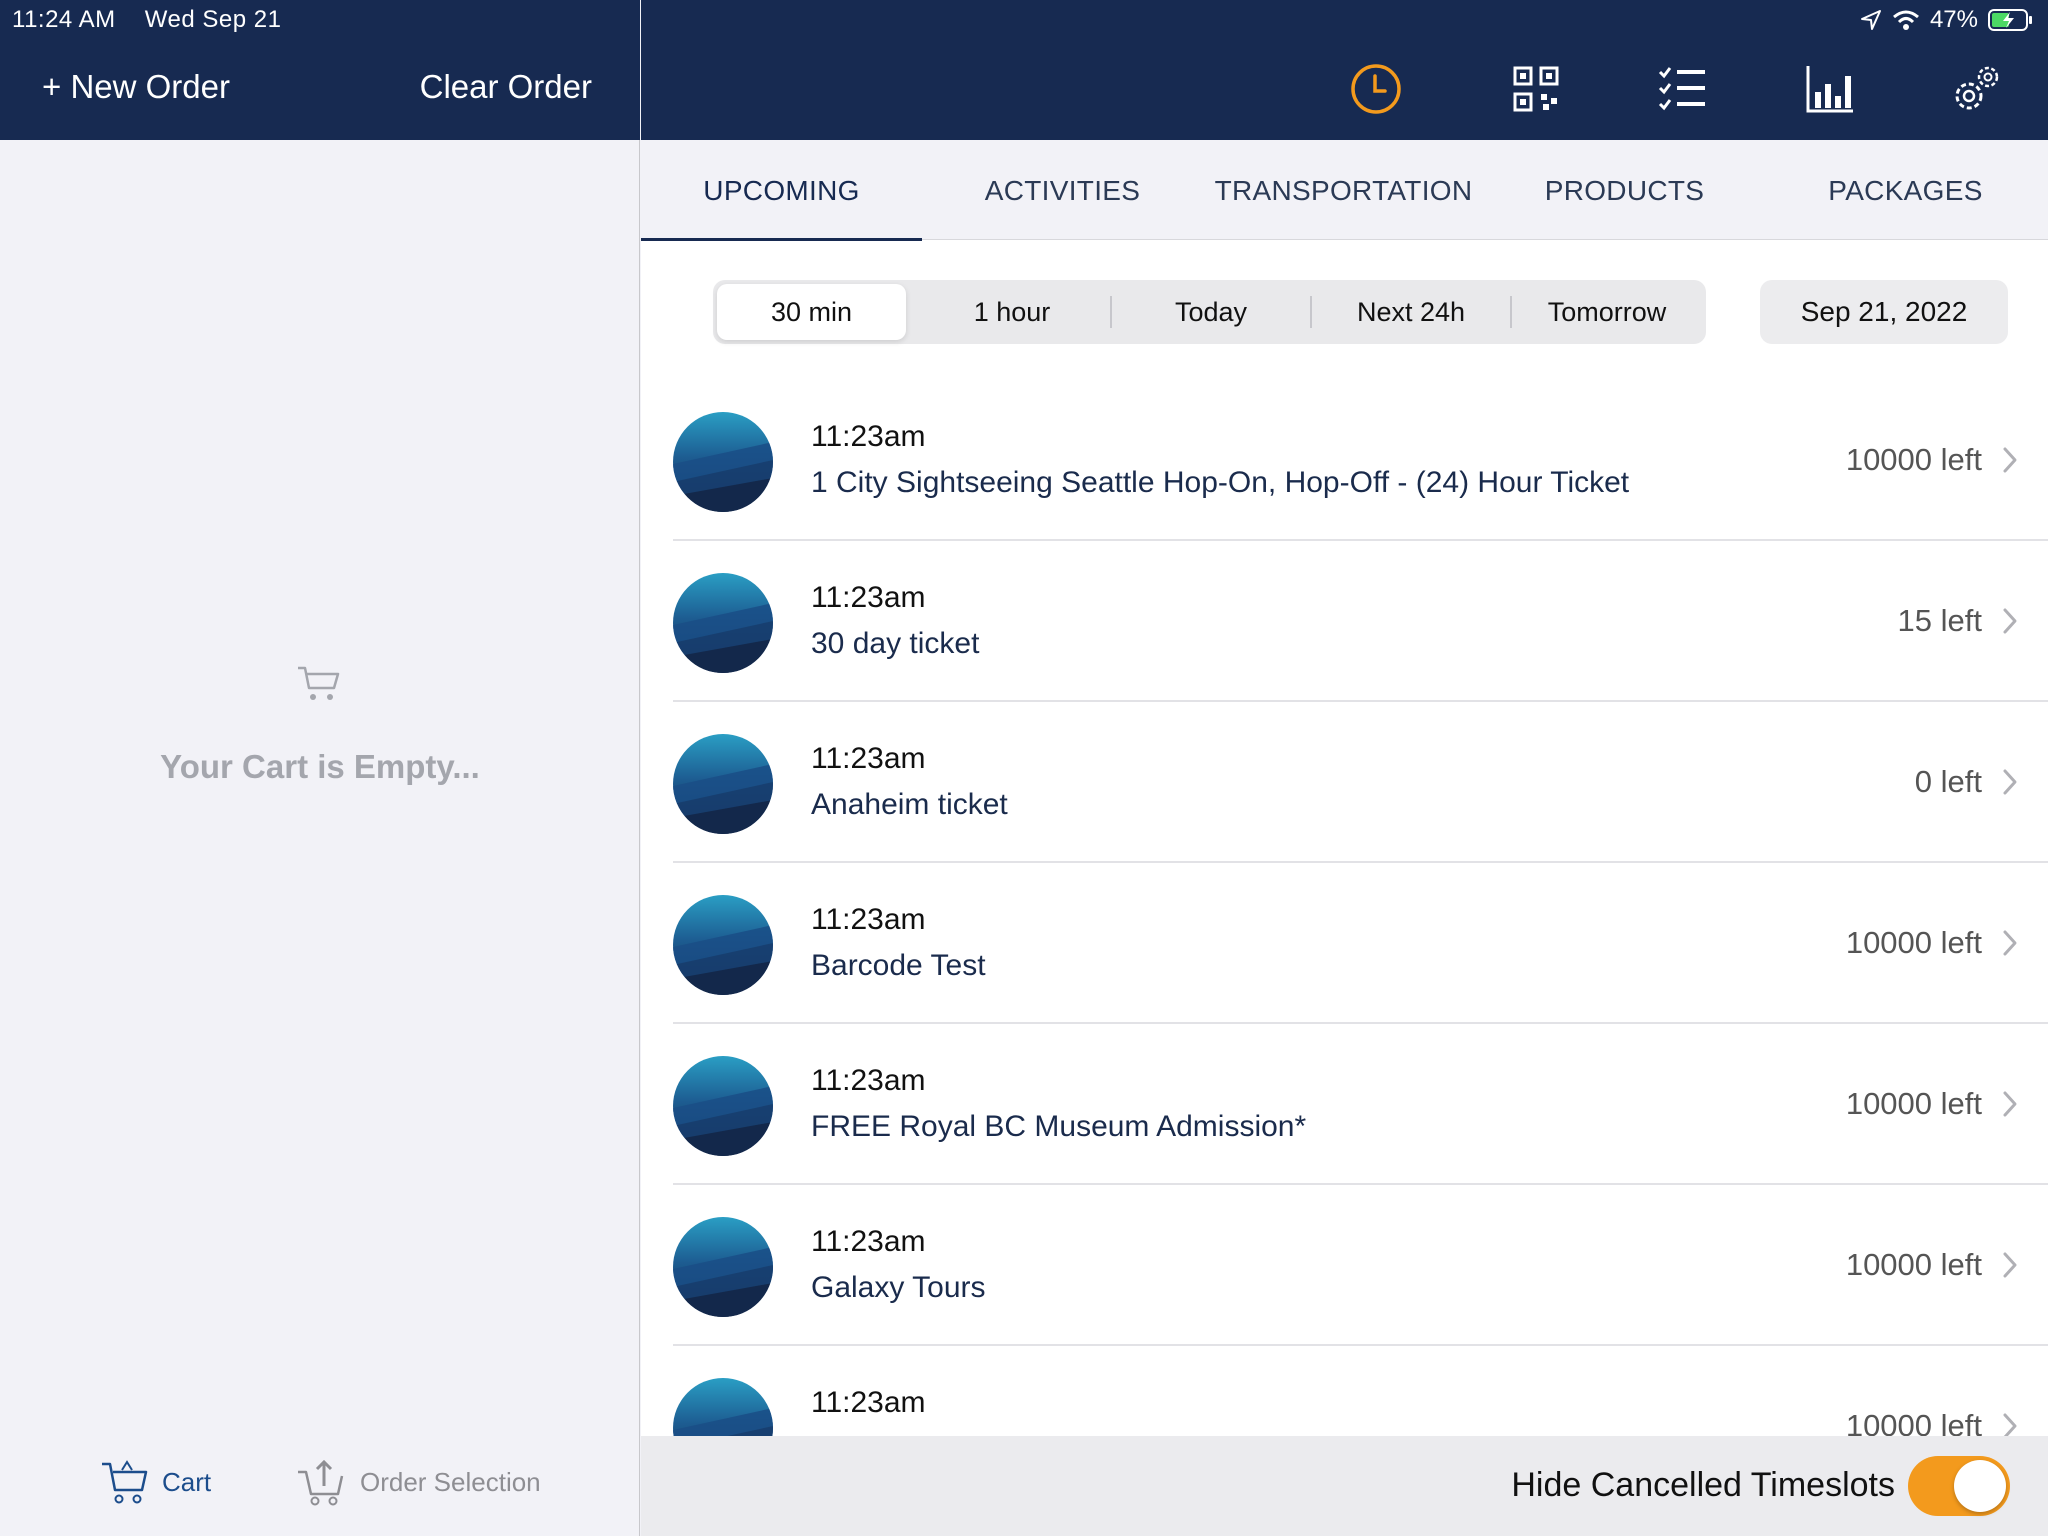  I want to click on clock-icon, so click(1376, 89).